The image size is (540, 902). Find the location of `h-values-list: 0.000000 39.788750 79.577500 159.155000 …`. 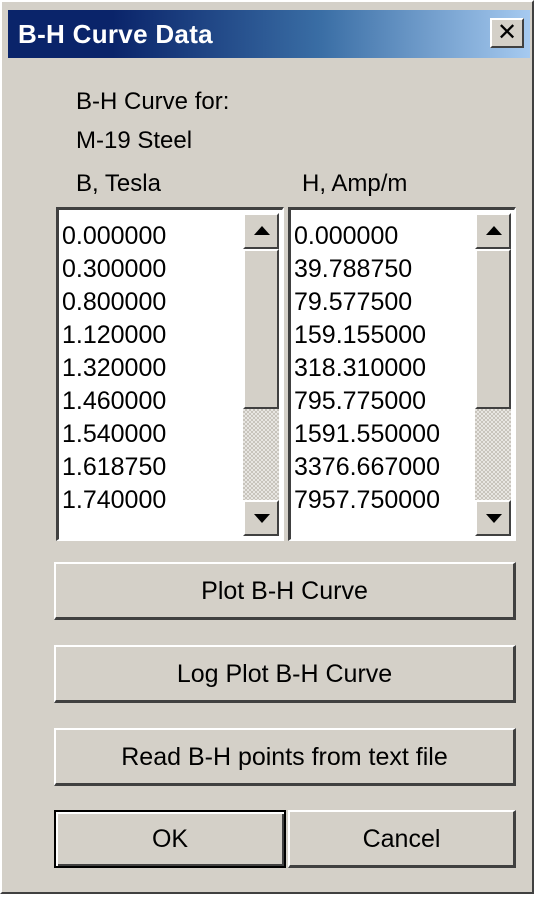

h-values-list: 0.000000 39.788750 79.577500 159.155000 … is located at coordinates (367, 368).